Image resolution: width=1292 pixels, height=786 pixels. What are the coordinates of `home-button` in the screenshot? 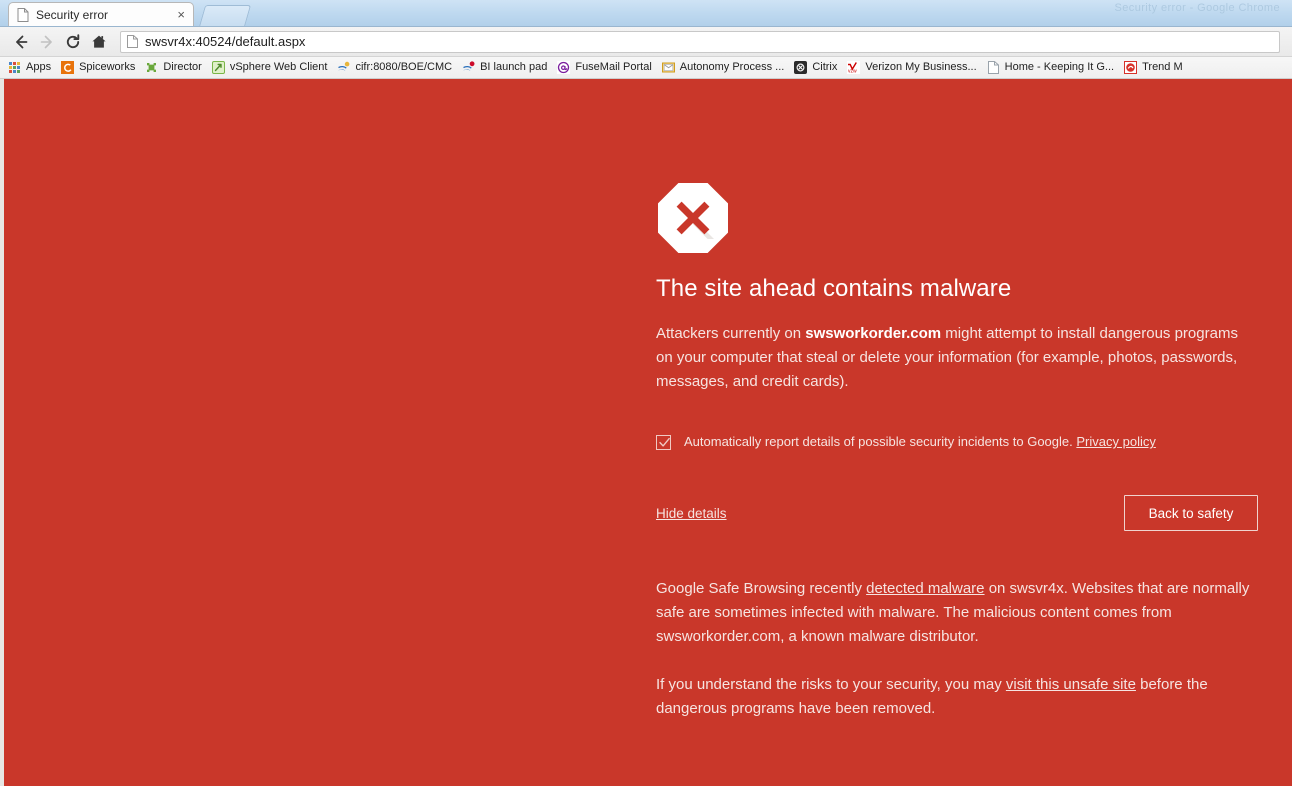 It's located at (99, 42).